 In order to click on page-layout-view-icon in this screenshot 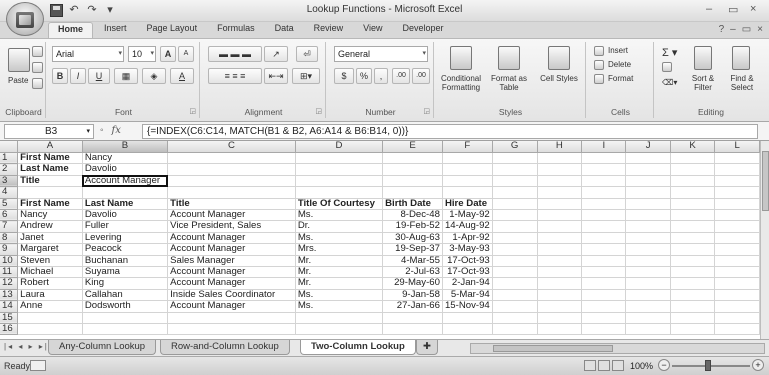, I will do `click(604, 365)`.